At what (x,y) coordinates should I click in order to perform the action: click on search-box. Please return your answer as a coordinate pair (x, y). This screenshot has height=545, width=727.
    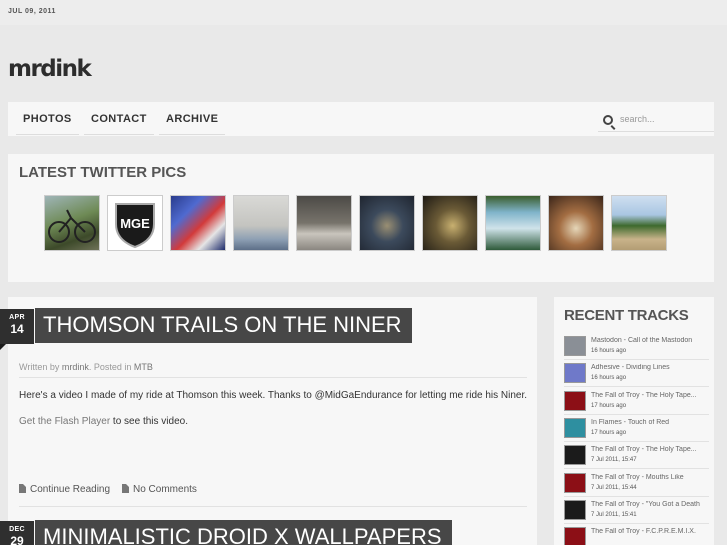
    Looking at the image, I should click on (656, 121).